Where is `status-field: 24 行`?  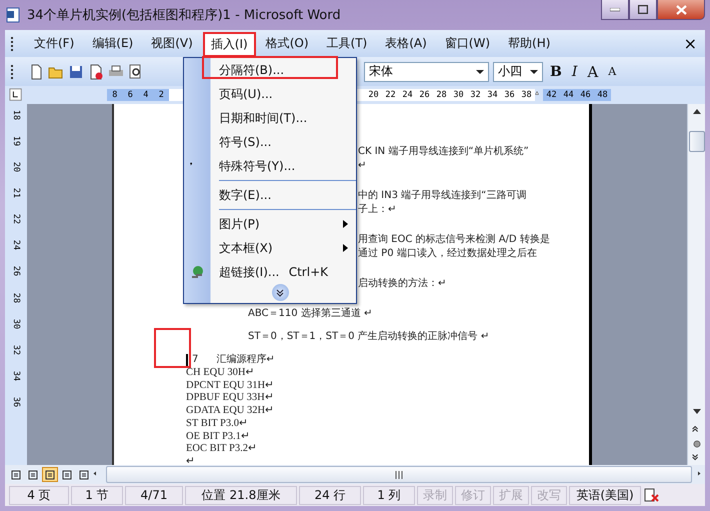 status-field: 24 行 is located at coordinates (330, 495).